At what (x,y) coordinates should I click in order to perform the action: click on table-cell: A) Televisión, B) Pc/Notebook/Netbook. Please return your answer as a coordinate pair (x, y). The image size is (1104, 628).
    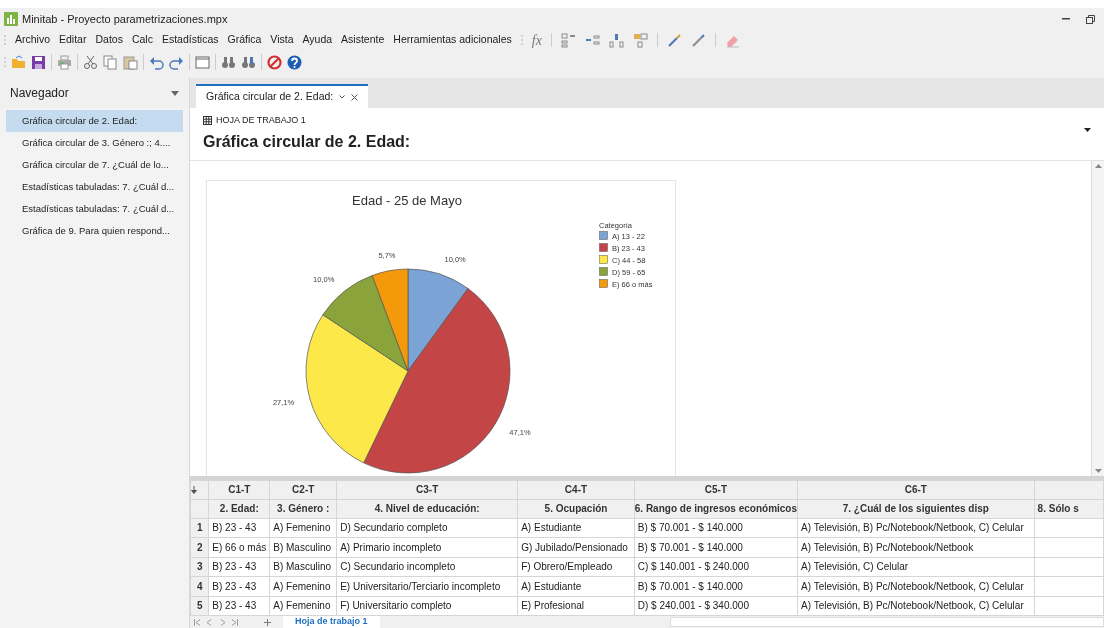
    Looking at the image, I should click on (916, 547).